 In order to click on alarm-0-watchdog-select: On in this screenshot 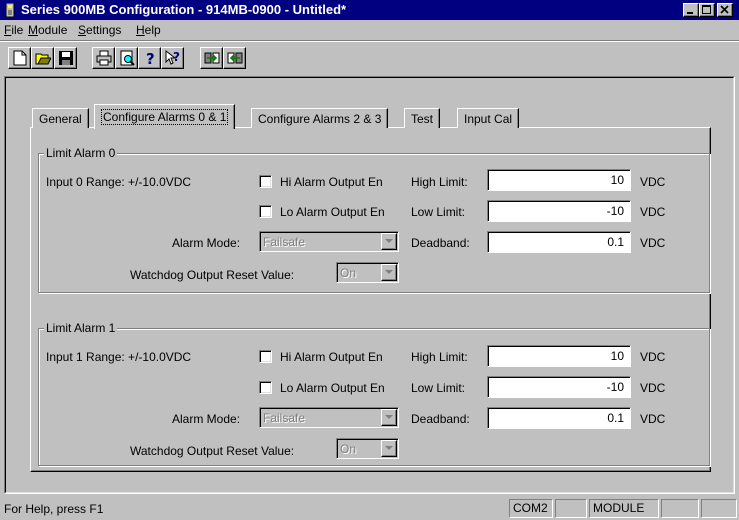, I will do `click(367, 272)`.